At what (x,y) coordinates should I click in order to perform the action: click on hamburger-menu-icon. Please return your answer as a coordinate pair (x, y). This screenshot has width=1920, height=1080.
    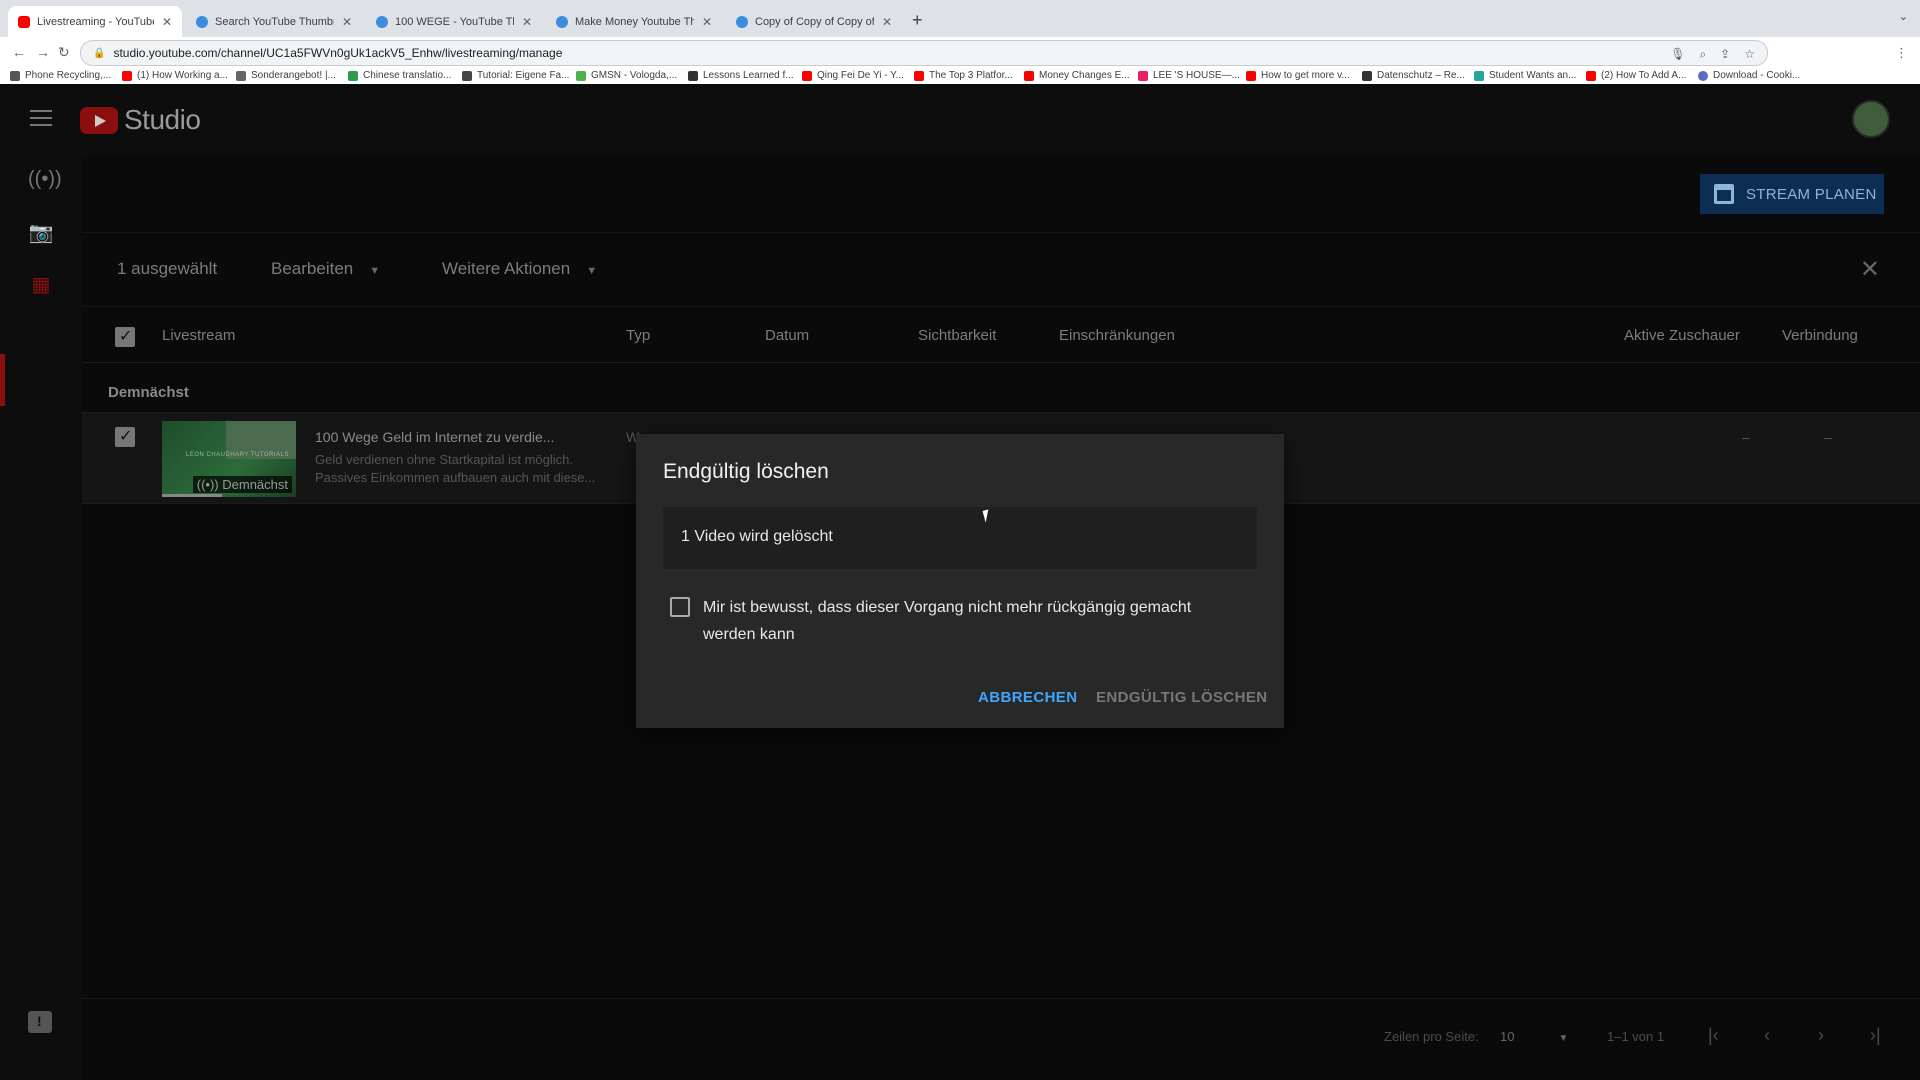
    Looking at the image, I should click on (41, 119).